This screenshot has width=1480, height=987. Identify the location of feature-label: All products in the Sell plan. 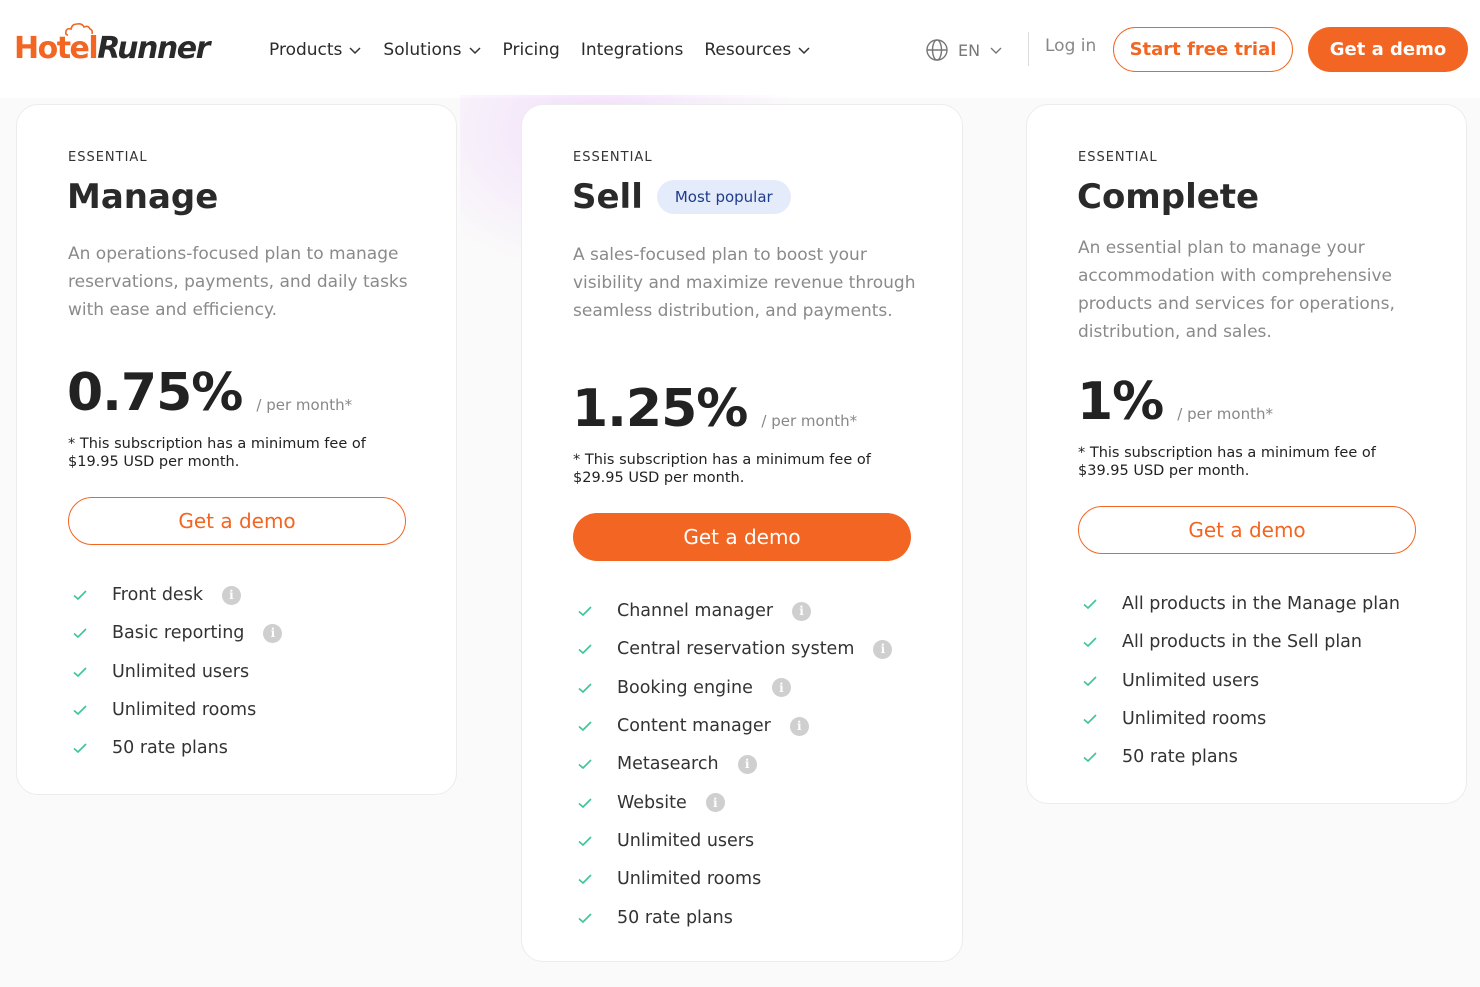
(1242, 642).